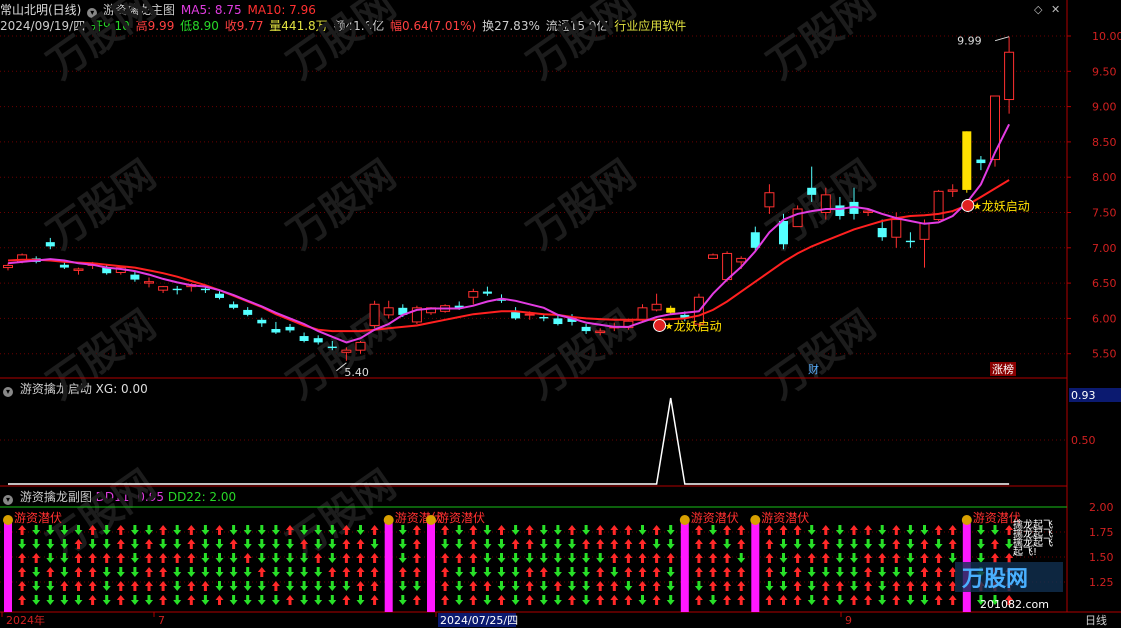  Describe the element at coordinates (461, 518) in the screenshot. I see `signal-label: 游资潜伏` at that location.